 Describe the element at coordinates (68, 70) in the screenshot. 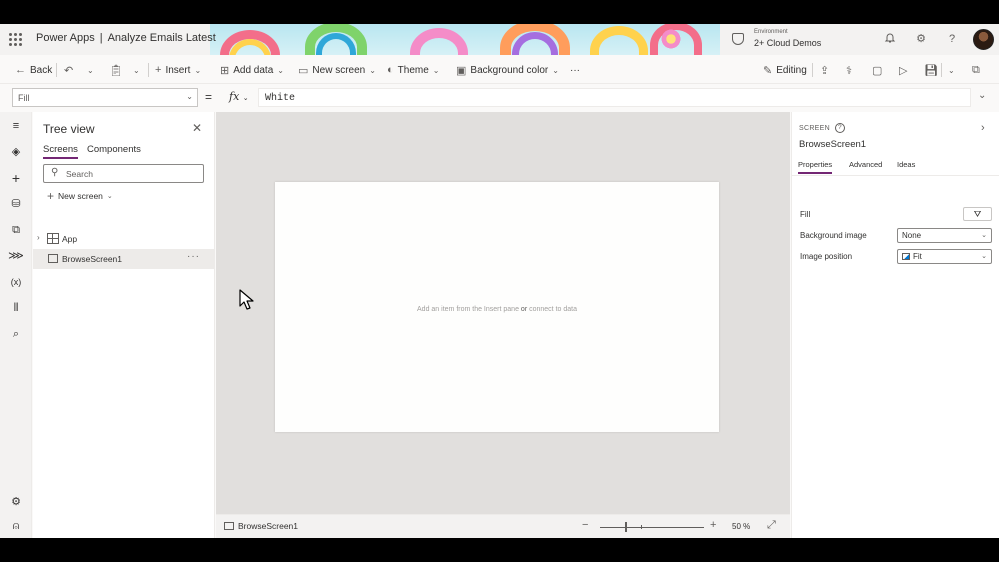

I see `undo-button: ↶` at that location.